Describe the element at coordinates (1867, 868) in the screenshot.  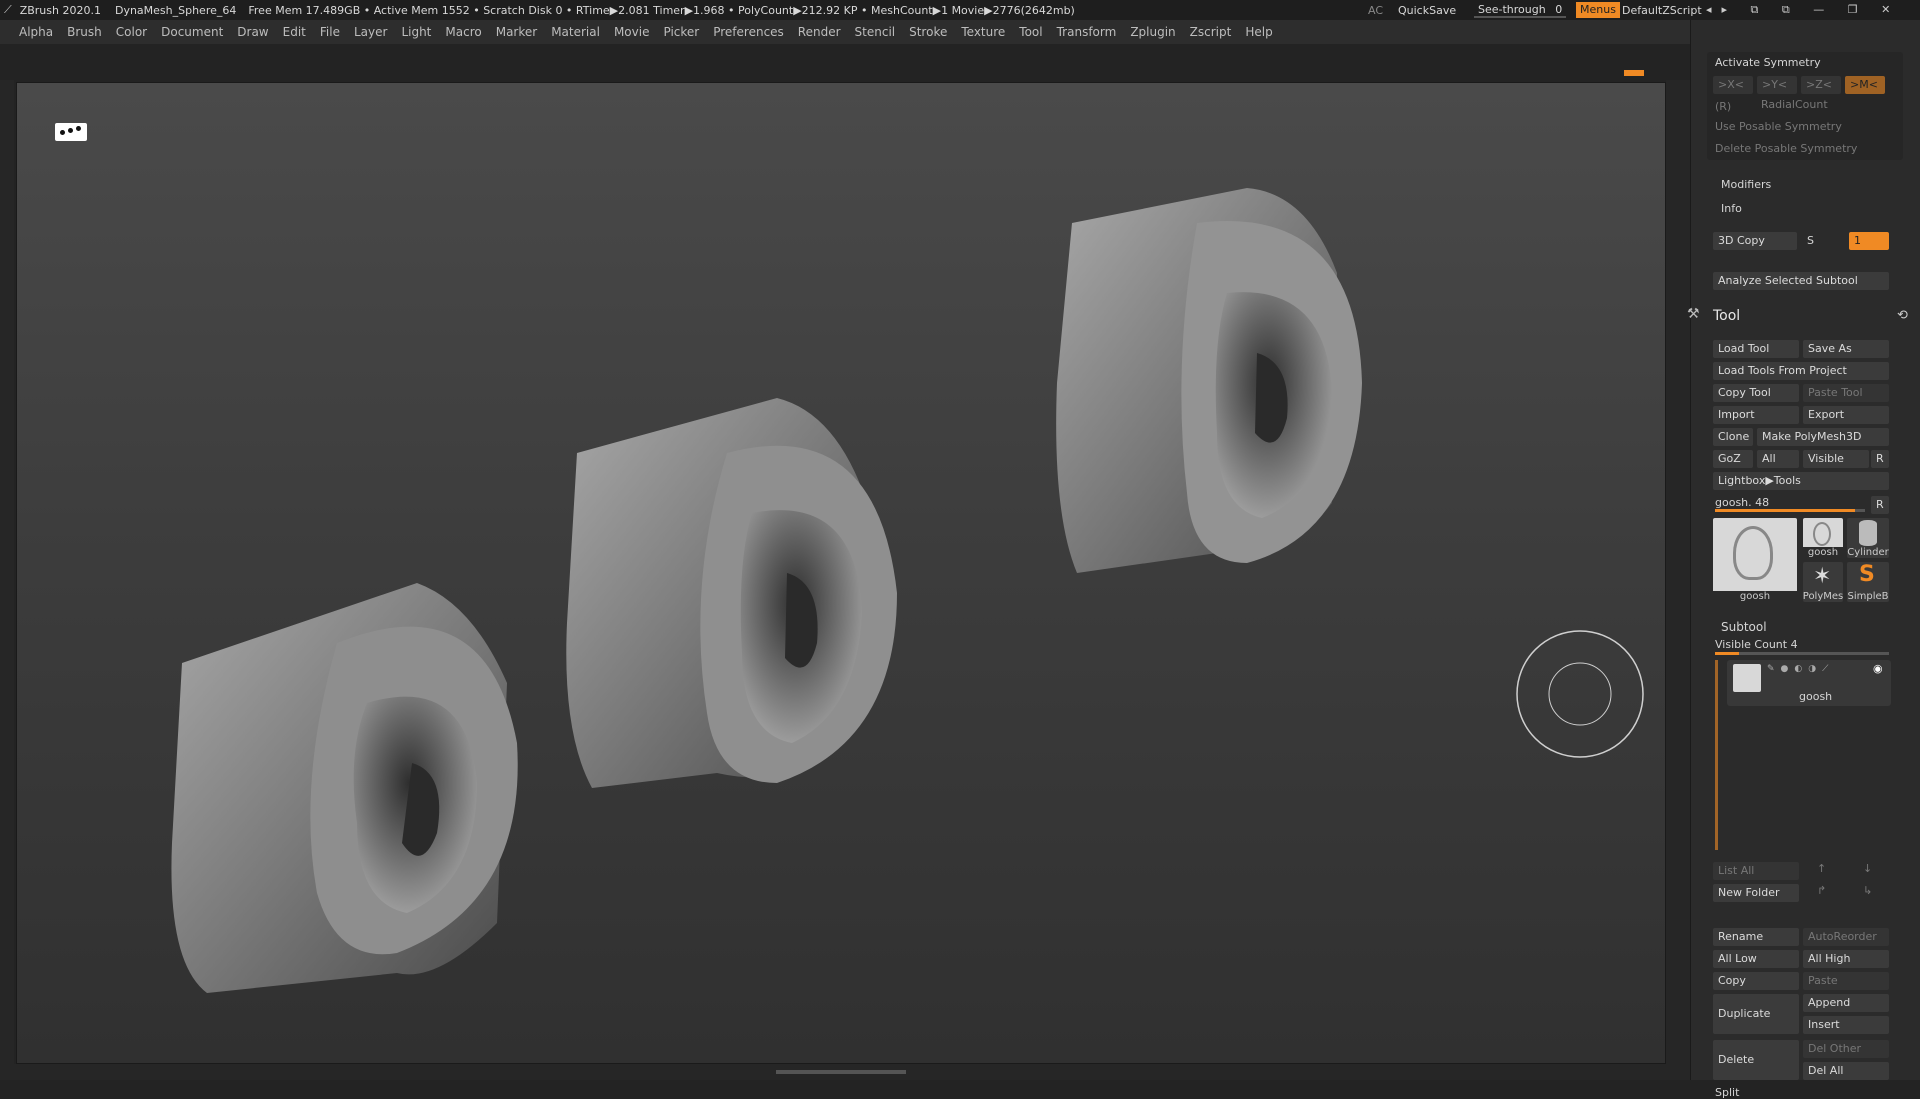
I see `move-down-icon: ↓` at that location.